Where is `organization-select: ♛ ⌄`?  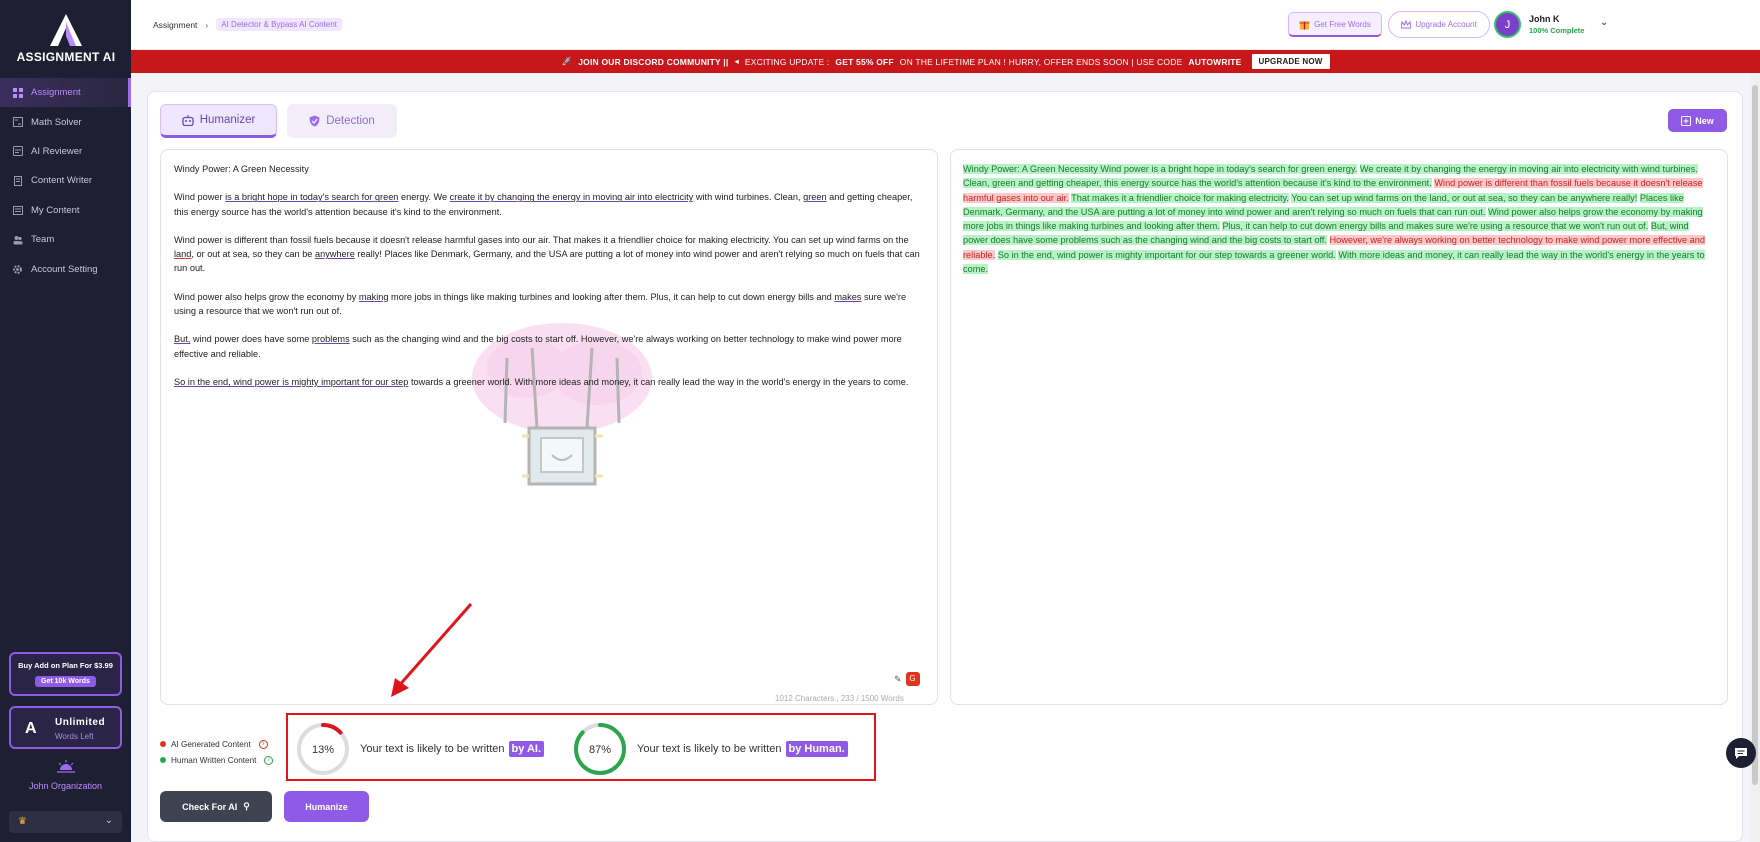
organization-select: ♛ ⌄ is located at coordinates (65, 822).